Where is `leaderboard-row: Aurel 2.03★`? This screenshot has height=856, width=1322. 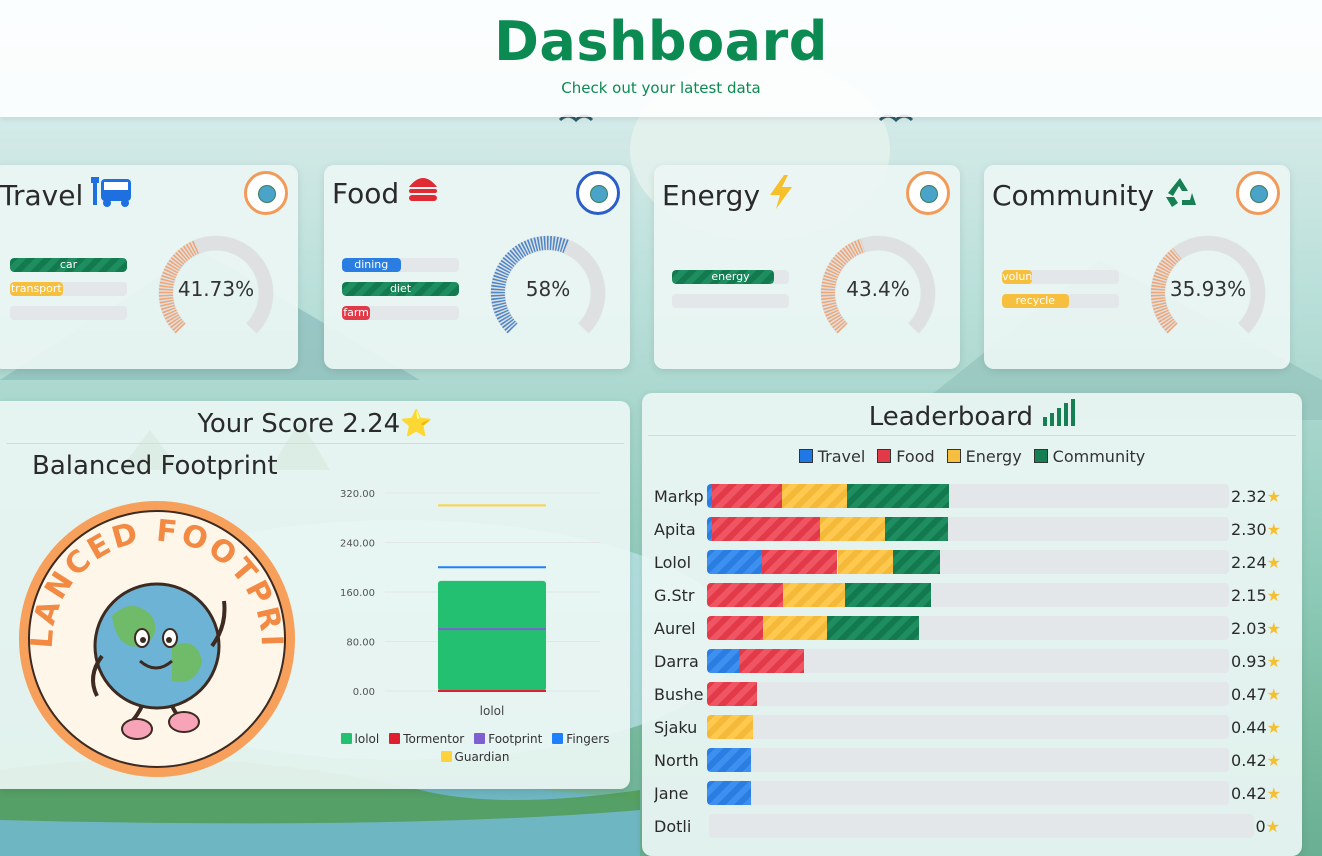
leaderboard-row: Aurel 2.03★ is located at coordinates (967, 628).